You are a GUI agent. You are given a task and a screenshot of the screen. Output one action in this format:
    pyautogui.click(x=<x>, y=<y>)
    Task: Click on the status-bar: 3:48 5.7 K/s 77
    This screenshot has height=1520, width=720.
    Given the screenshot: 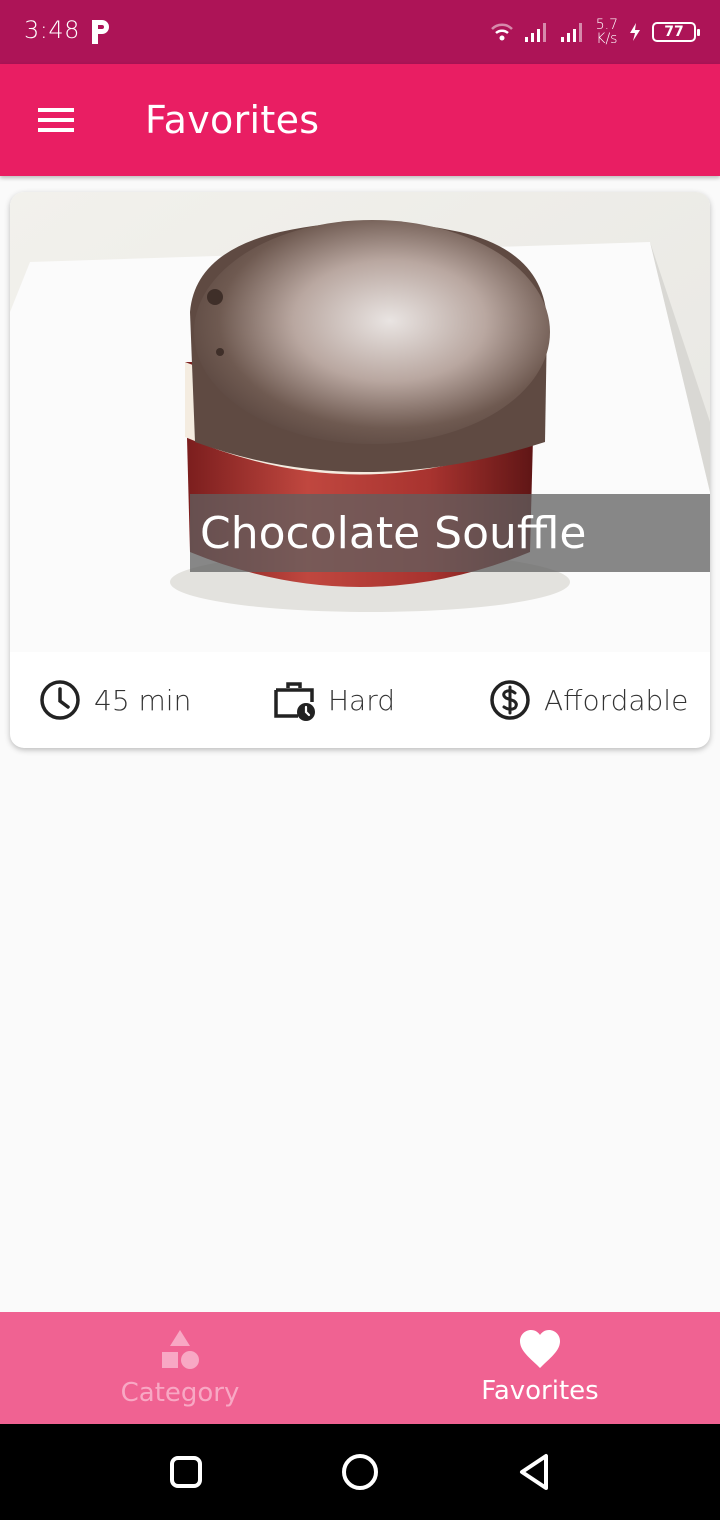 What is the action you would take?
    pyautogui.click(x=360, y=32)
    